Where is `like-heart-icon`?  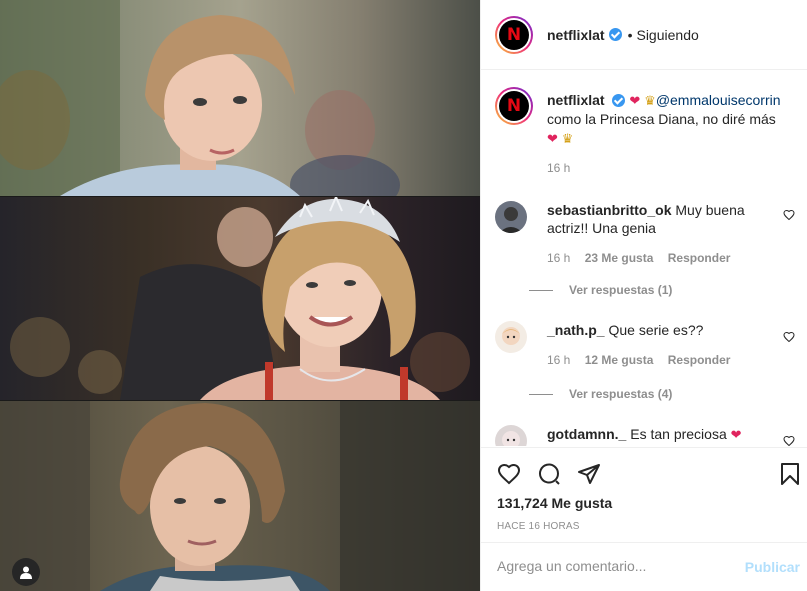
like-heart-icon is located at coordinates (509, 474).